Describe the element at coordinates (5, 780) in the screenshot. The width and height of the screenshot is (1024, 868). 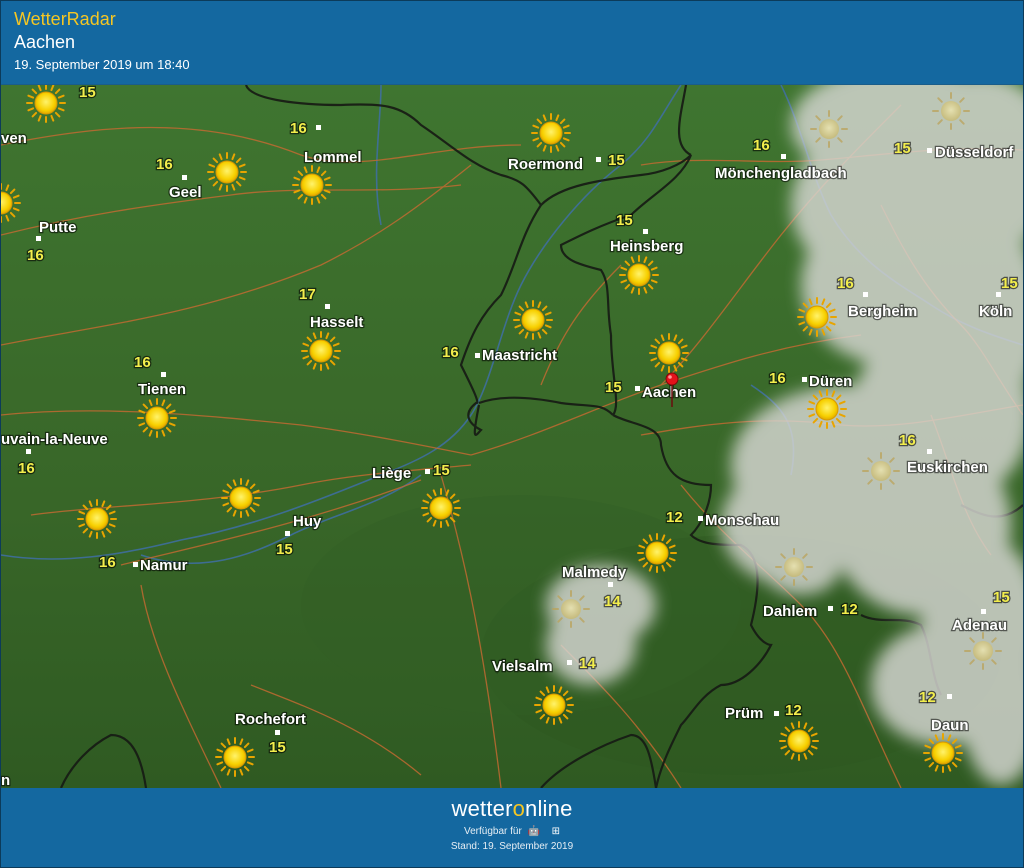
I see `city-label: n` at that location.